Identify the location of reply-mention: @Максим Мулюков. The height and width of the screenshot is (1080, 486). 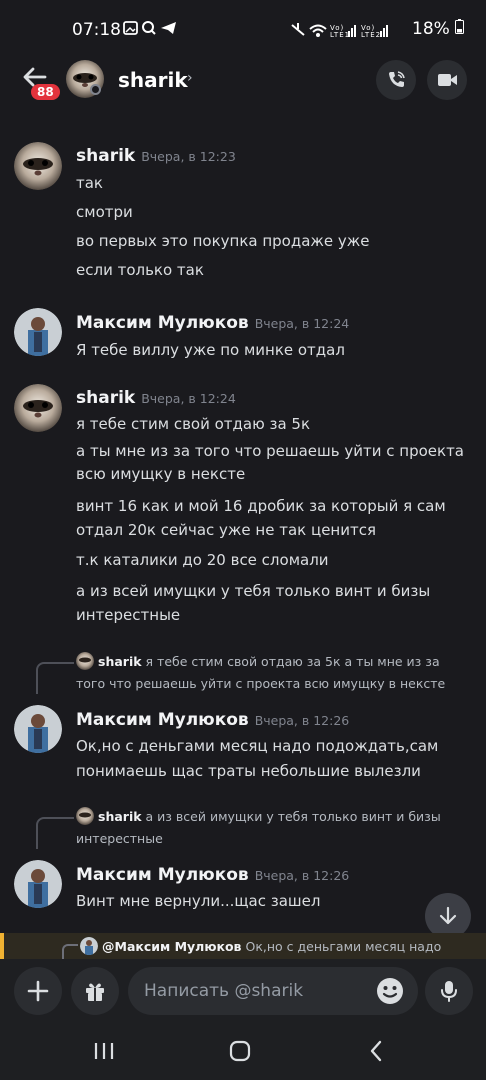
(172, 946).